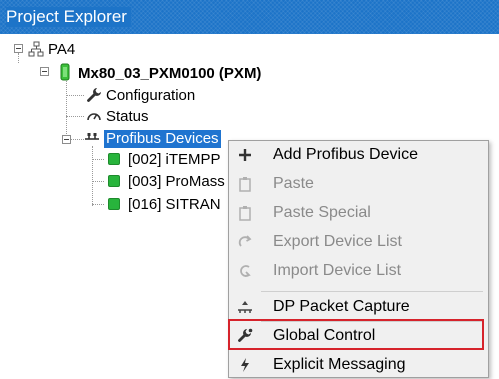  I want to click on menu-item-label: Explicit Messaging, so click(339, 364).